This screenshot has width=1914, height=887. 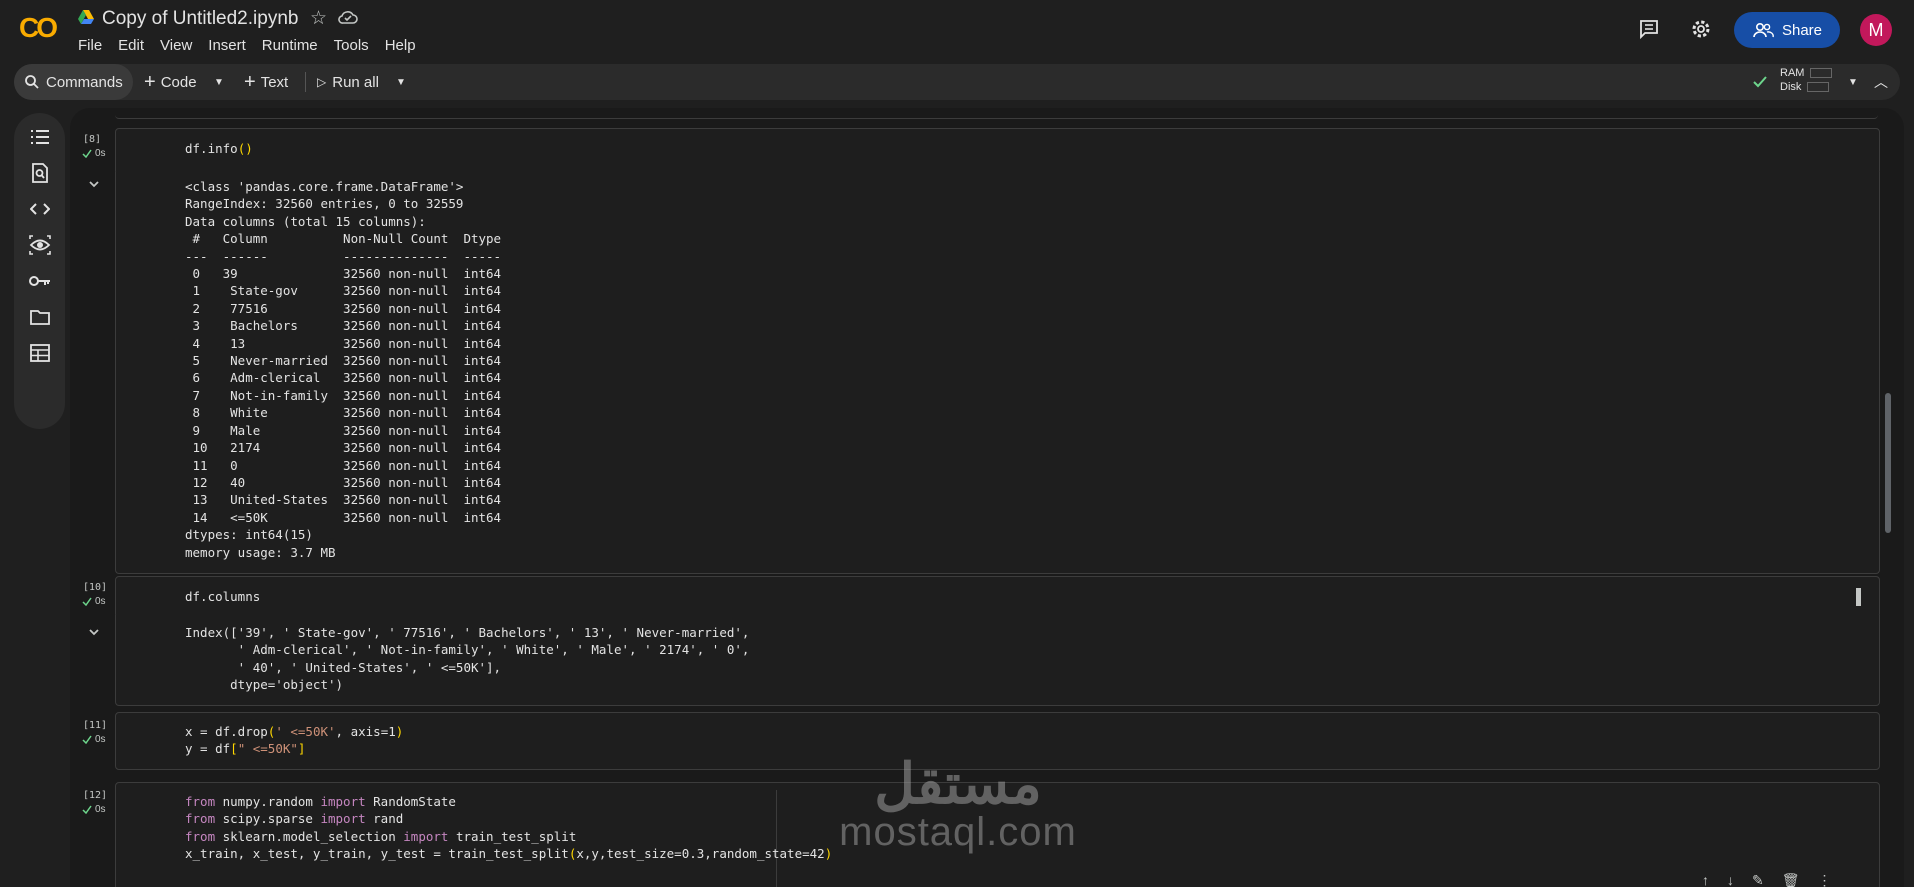 I want to click on run-all-dropdown: ▼, so click(x=401, y=82).